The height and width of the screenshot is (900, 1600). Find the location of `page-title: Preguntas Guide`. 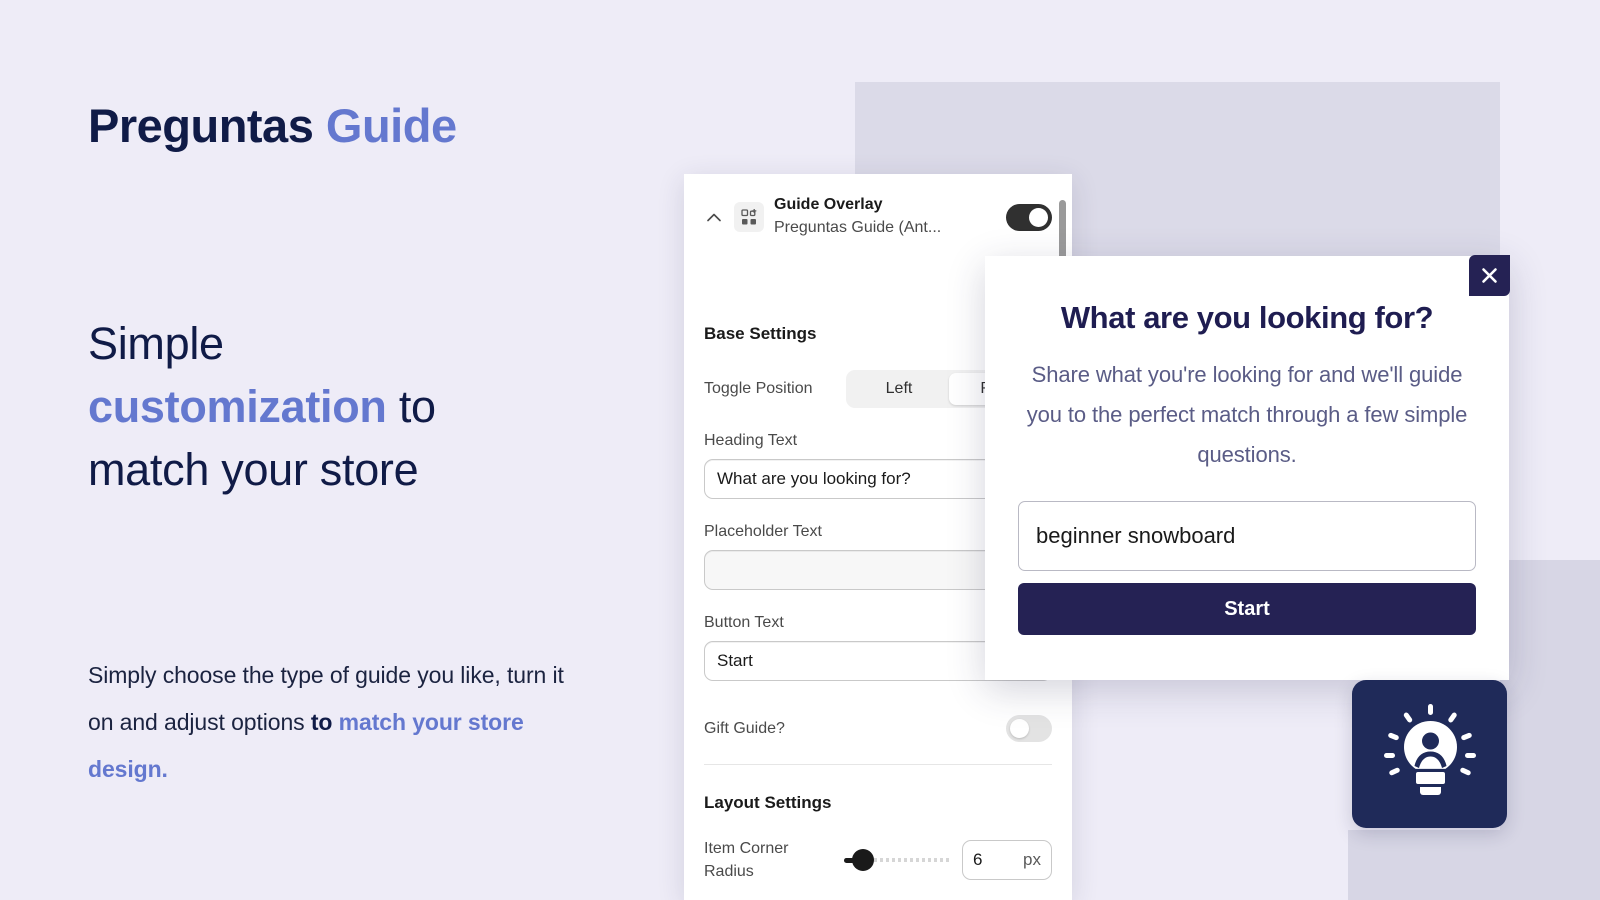

page-title: Preguntas Guide is located at coordinates (272, 125).